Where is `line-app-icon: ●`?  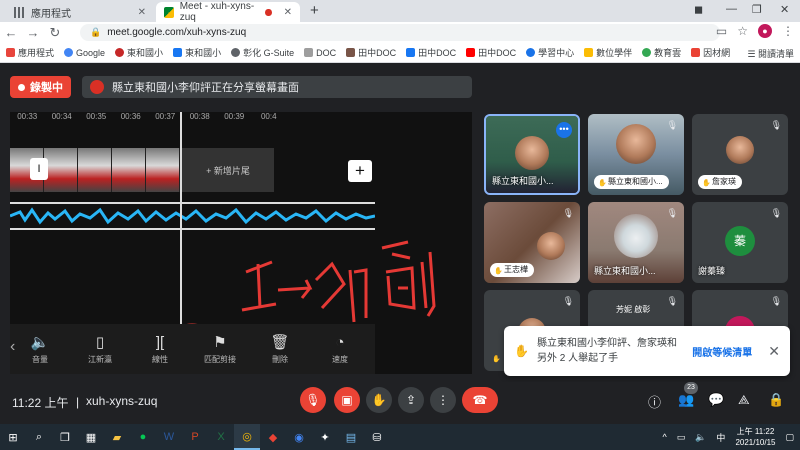 line-app-icon: ● is located at coordinates (143, 437).